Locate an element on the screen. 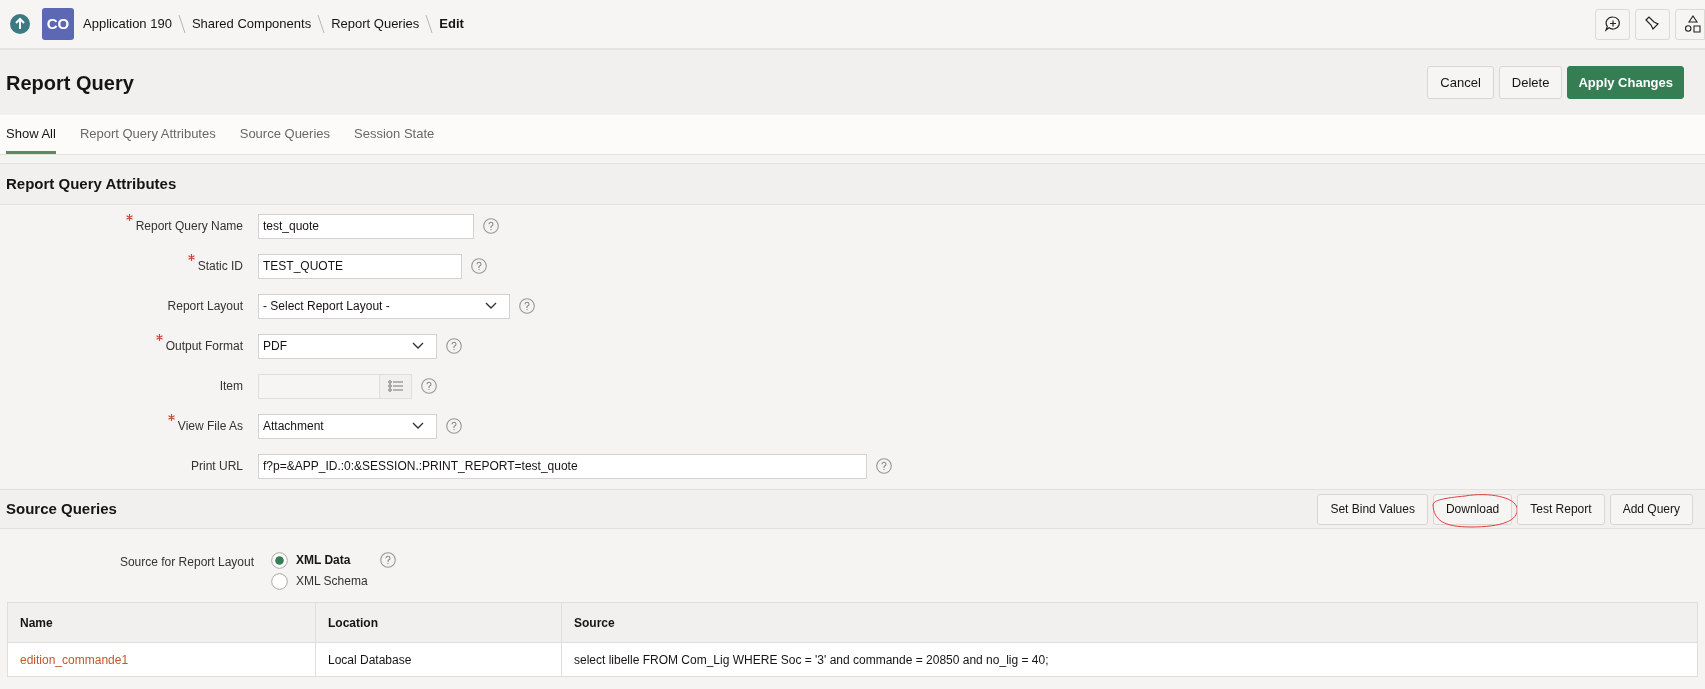 This screenshot has width=1705, height=689. column-header: Location is located at coordinates (438, 622).